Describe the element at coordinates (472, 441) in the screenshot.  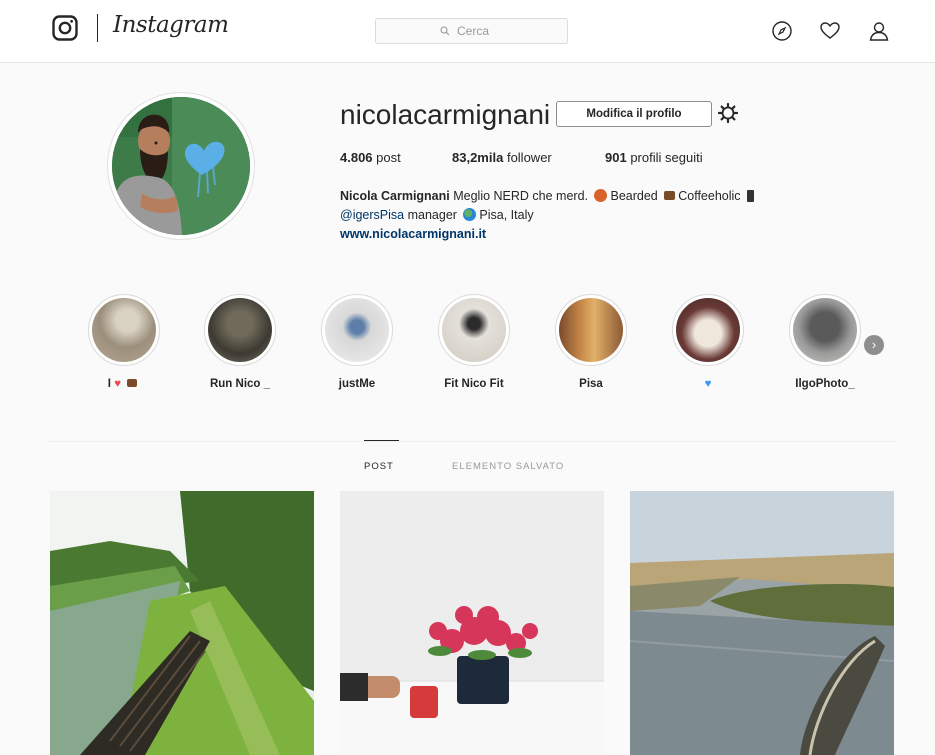
I see `tabs-divider` at that location.